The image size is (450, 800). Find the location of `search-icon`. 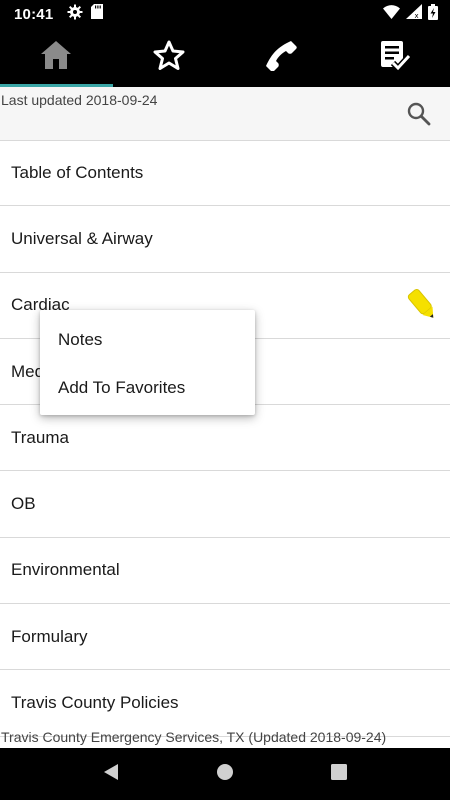

search-icon is located at coordinates (419, 117).